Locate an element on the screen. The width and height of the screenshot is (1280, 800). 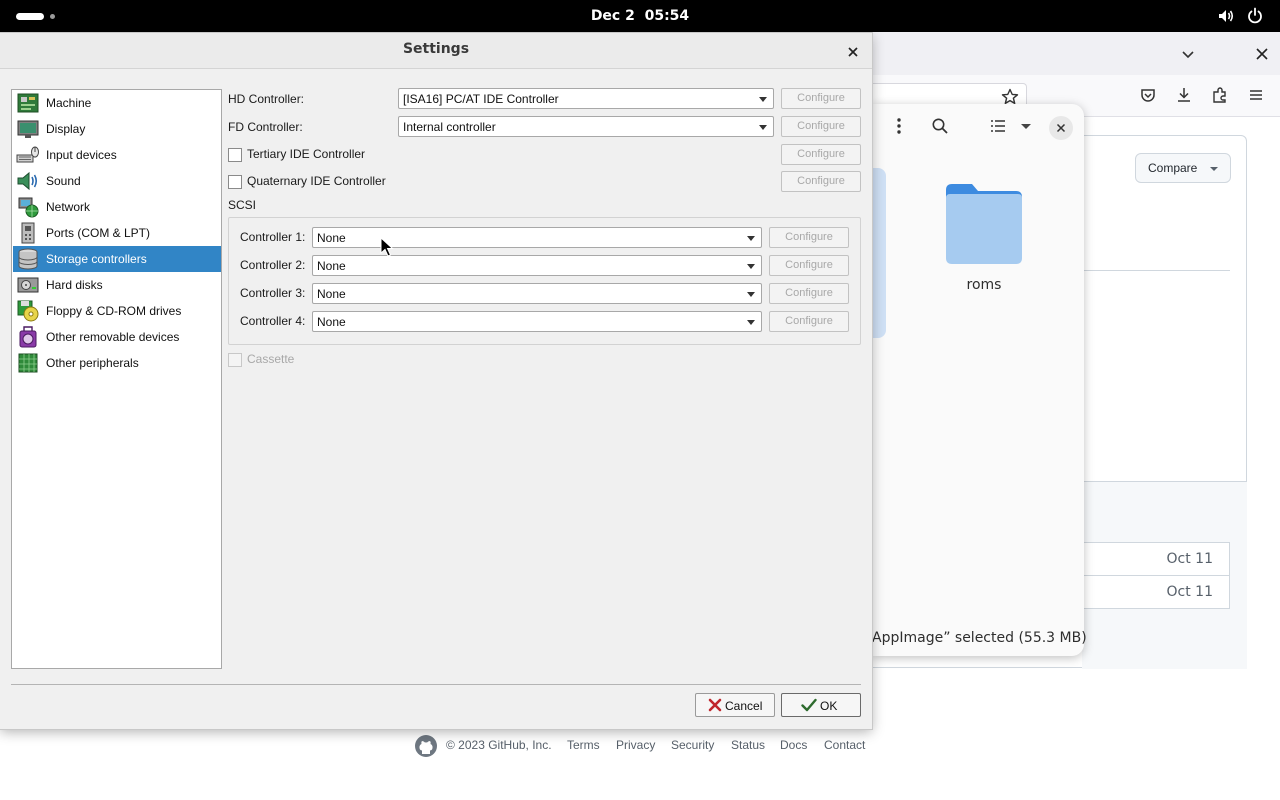
hd-controller-select: [ISA16] PC/AT IDE Controller is located at coordinates (586, 98).